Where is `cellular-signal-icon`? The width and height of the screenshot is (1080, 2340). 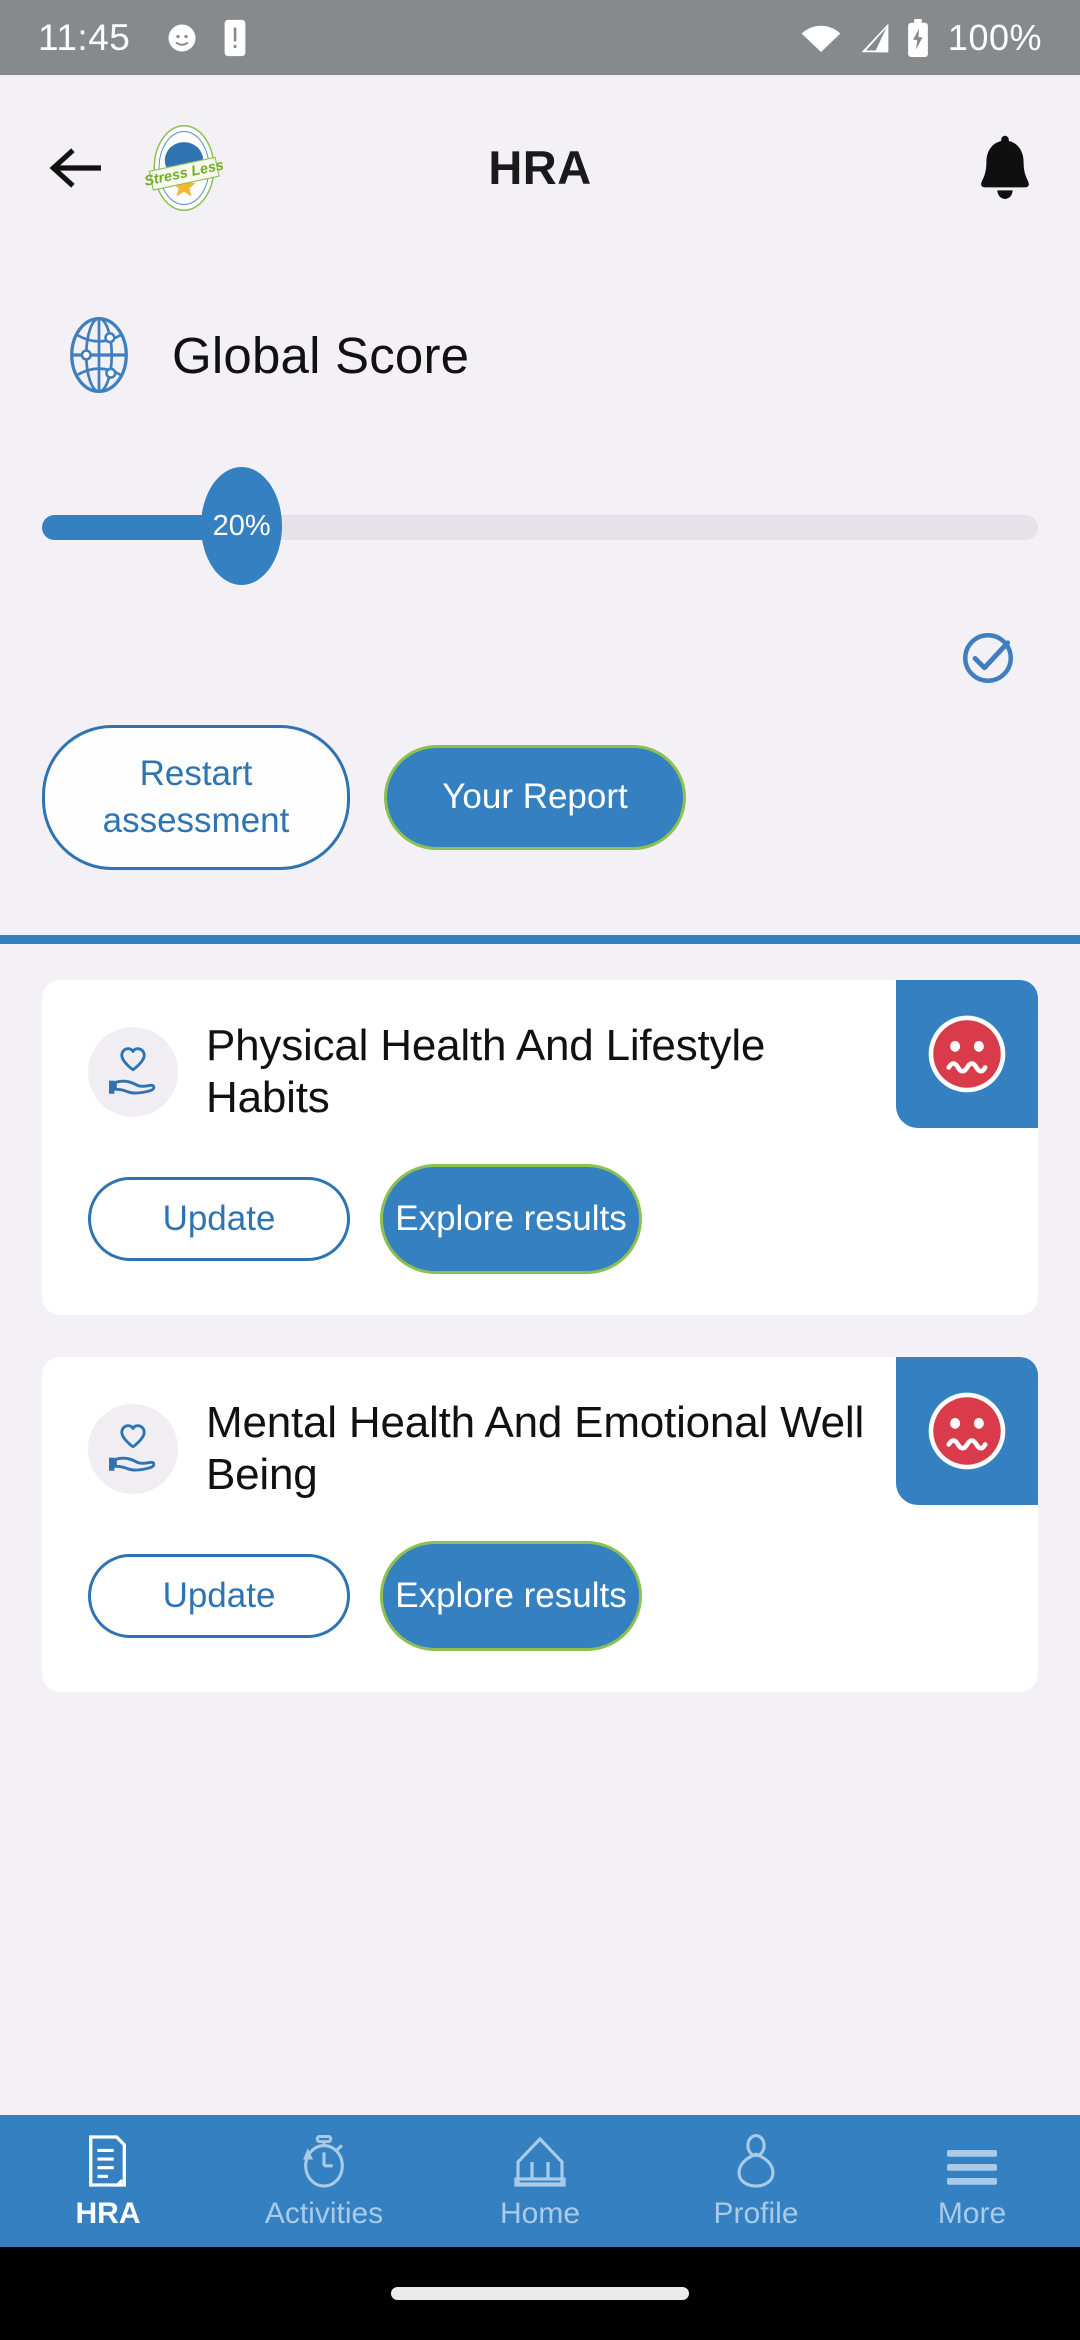 cellular-signal-icon is located at coordinates (875, 37).